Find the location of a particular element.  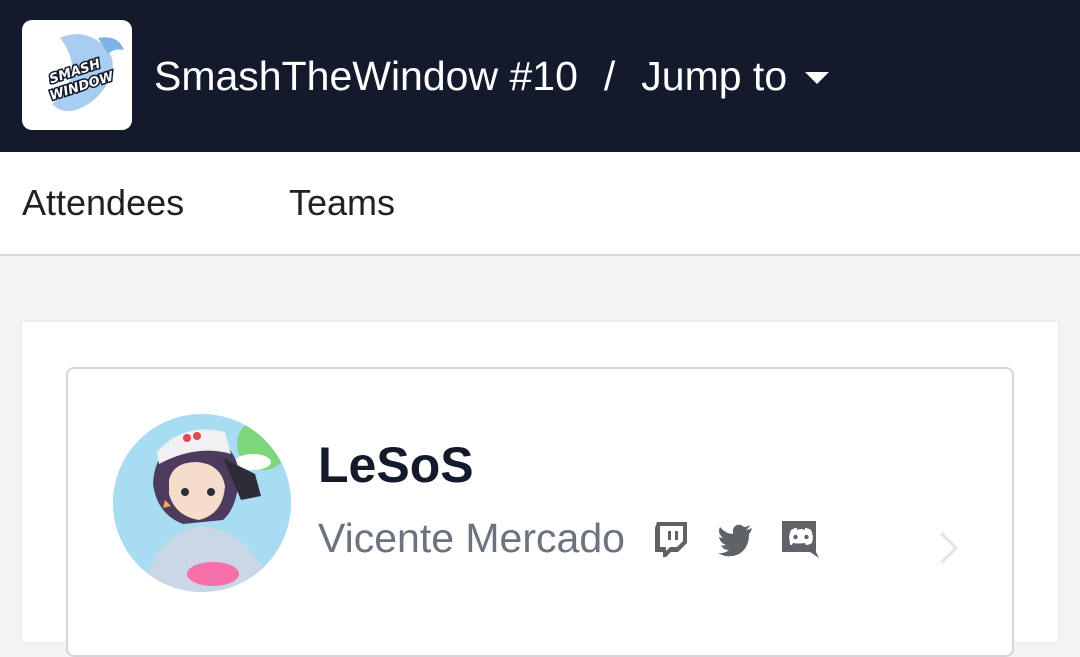

avatar-image is located at coordinates (202, 503).